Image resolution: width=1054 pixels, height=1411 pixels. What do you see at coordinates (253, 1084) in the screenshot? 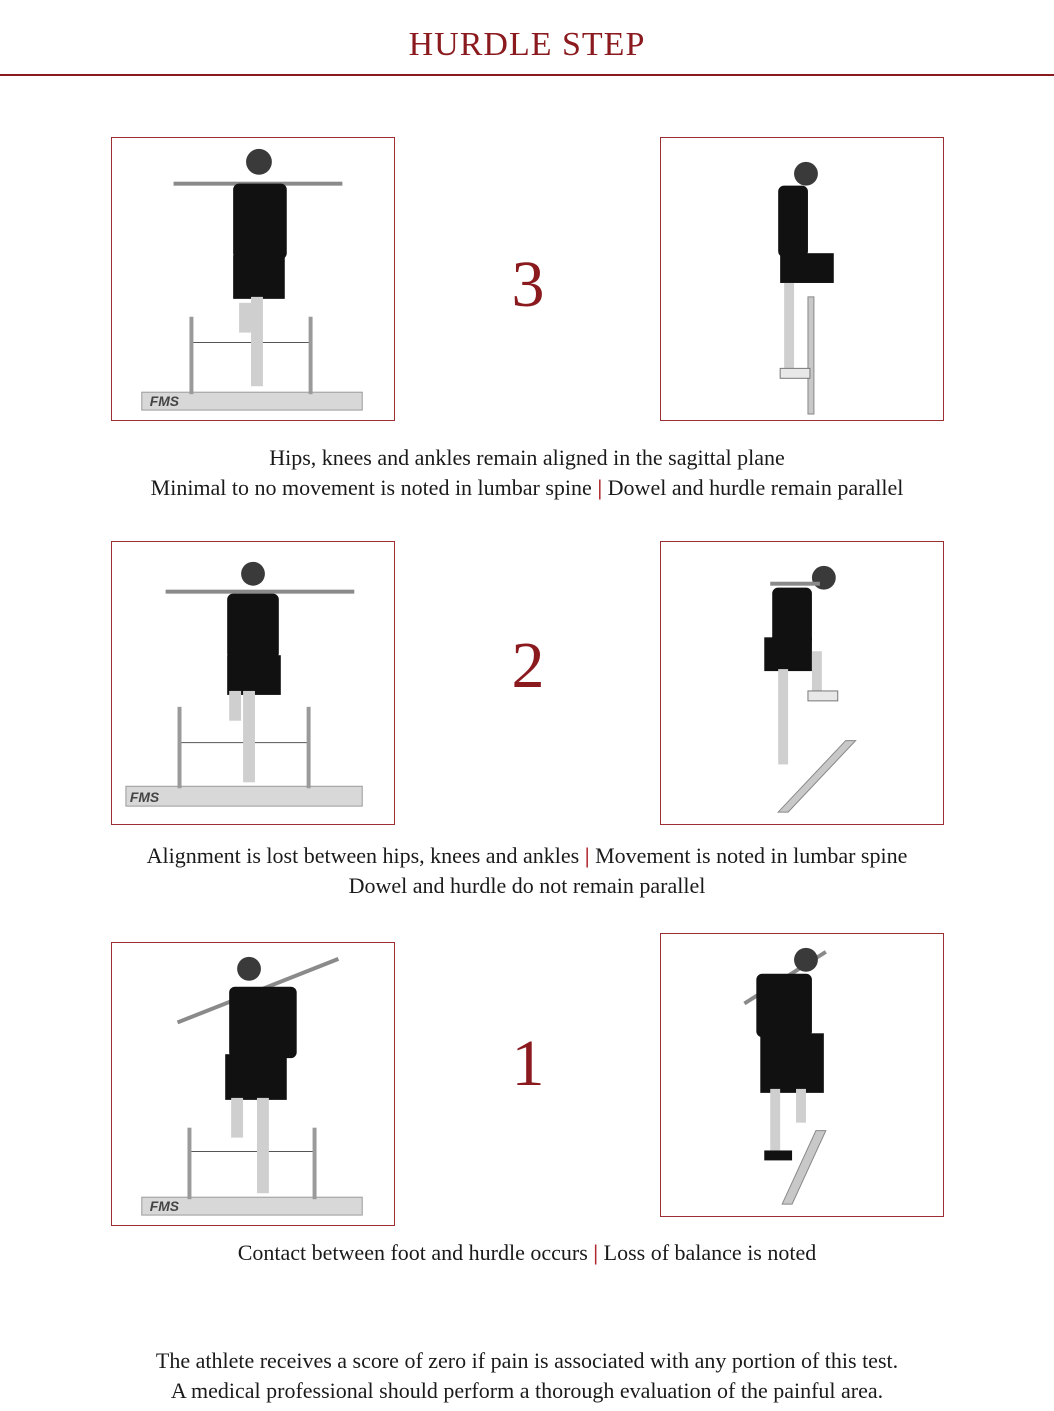
I see `score-1-front-photo: FMS` at bounding box center [253, 1084].